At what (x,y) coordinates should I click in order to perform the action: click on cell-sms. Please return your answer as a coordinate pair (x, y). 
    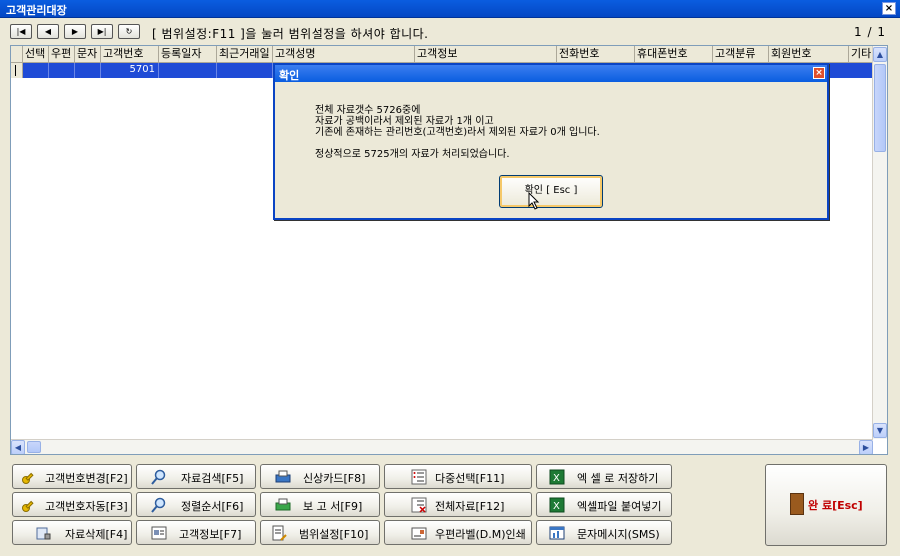
    Looking at the image, I should click on (88, 70).